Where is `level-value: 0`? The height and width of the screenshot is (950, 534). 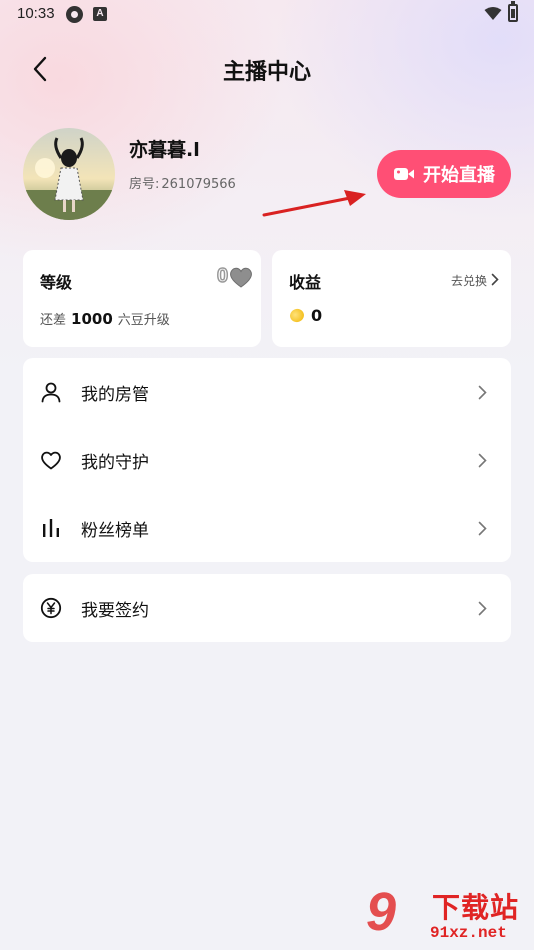 level-value: 0 is located at coordinates (222, 276).